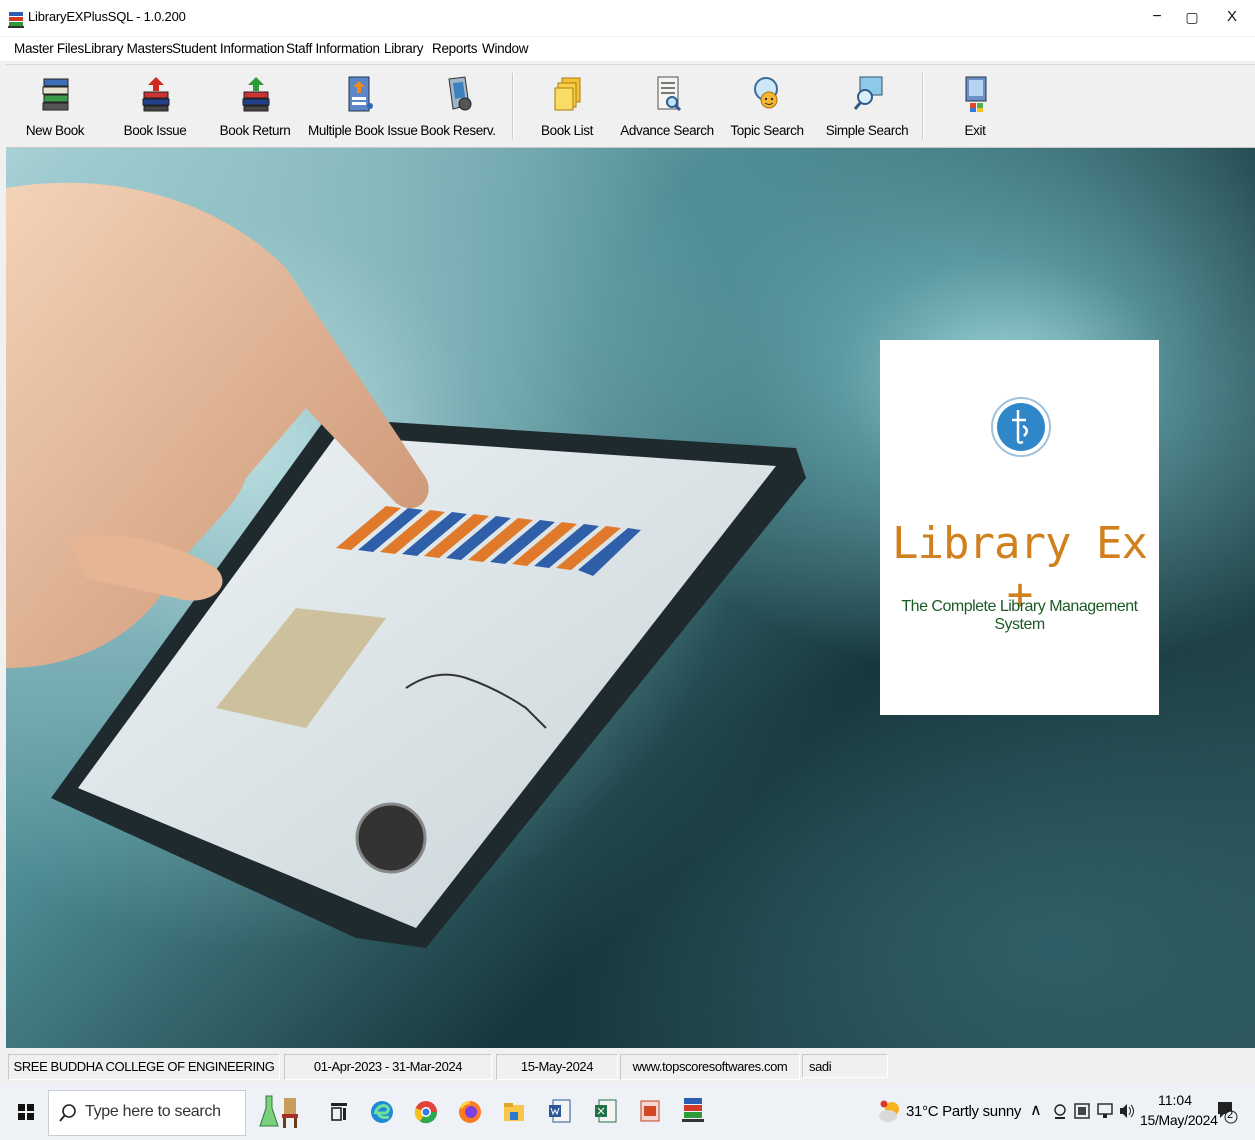 This screenshot has width=1255, height=1140. I want to click on simple-search-button: Simple Search, so click(867, 109).